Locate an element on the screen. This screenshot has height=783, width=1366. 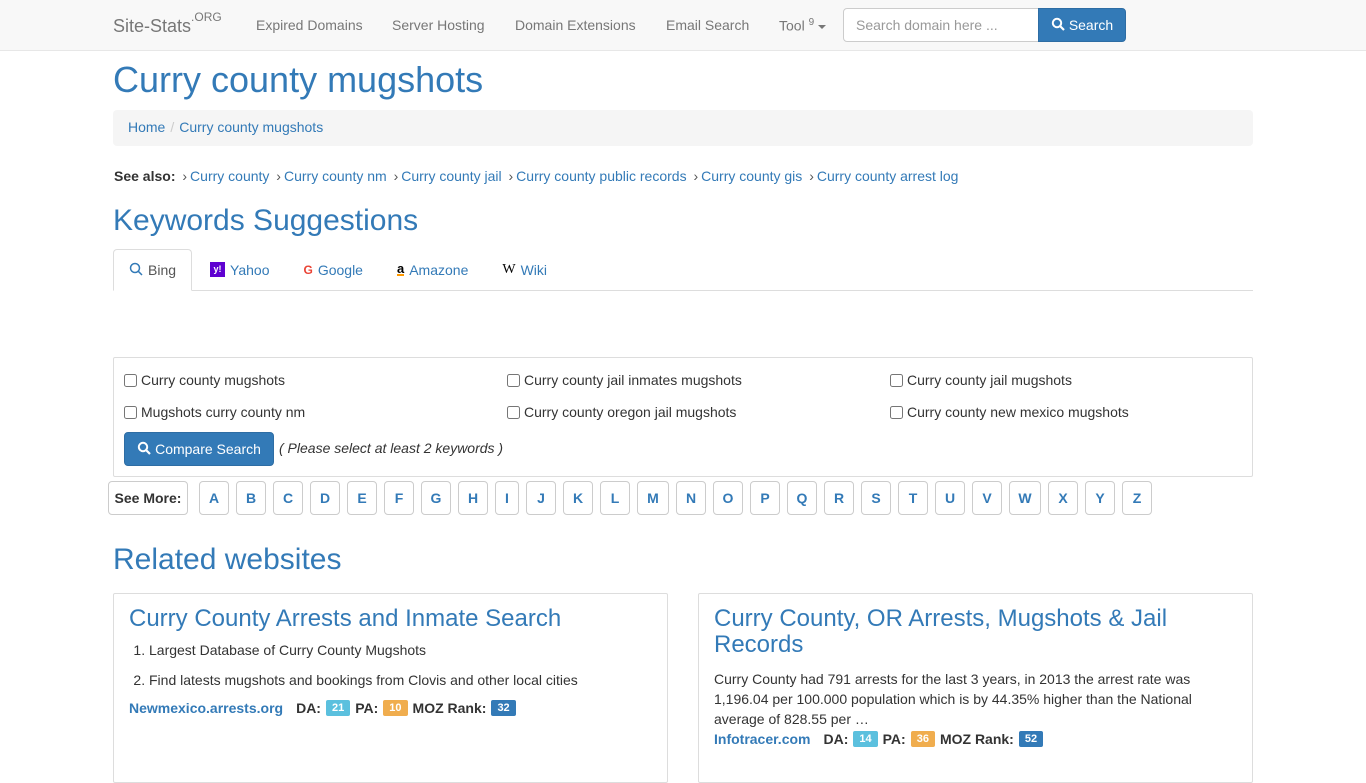
keyword-label: Curry county mugshots is located at coordinates (213, 380).